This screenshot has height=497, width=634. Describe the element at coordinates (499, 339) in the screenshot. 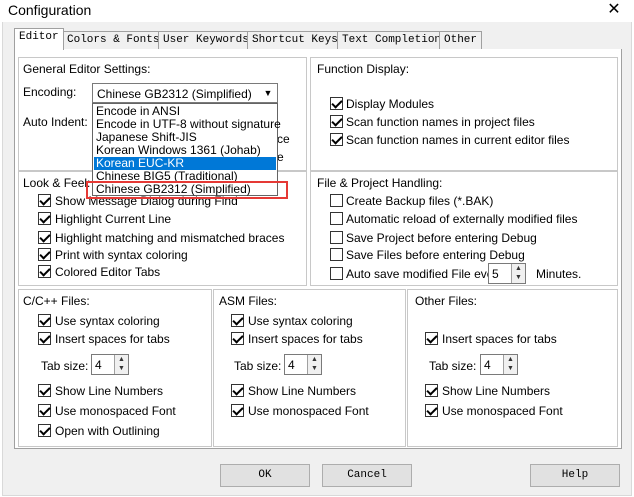

I see `other-insert-spaces-label: Insert spaces for tabs` at that location.